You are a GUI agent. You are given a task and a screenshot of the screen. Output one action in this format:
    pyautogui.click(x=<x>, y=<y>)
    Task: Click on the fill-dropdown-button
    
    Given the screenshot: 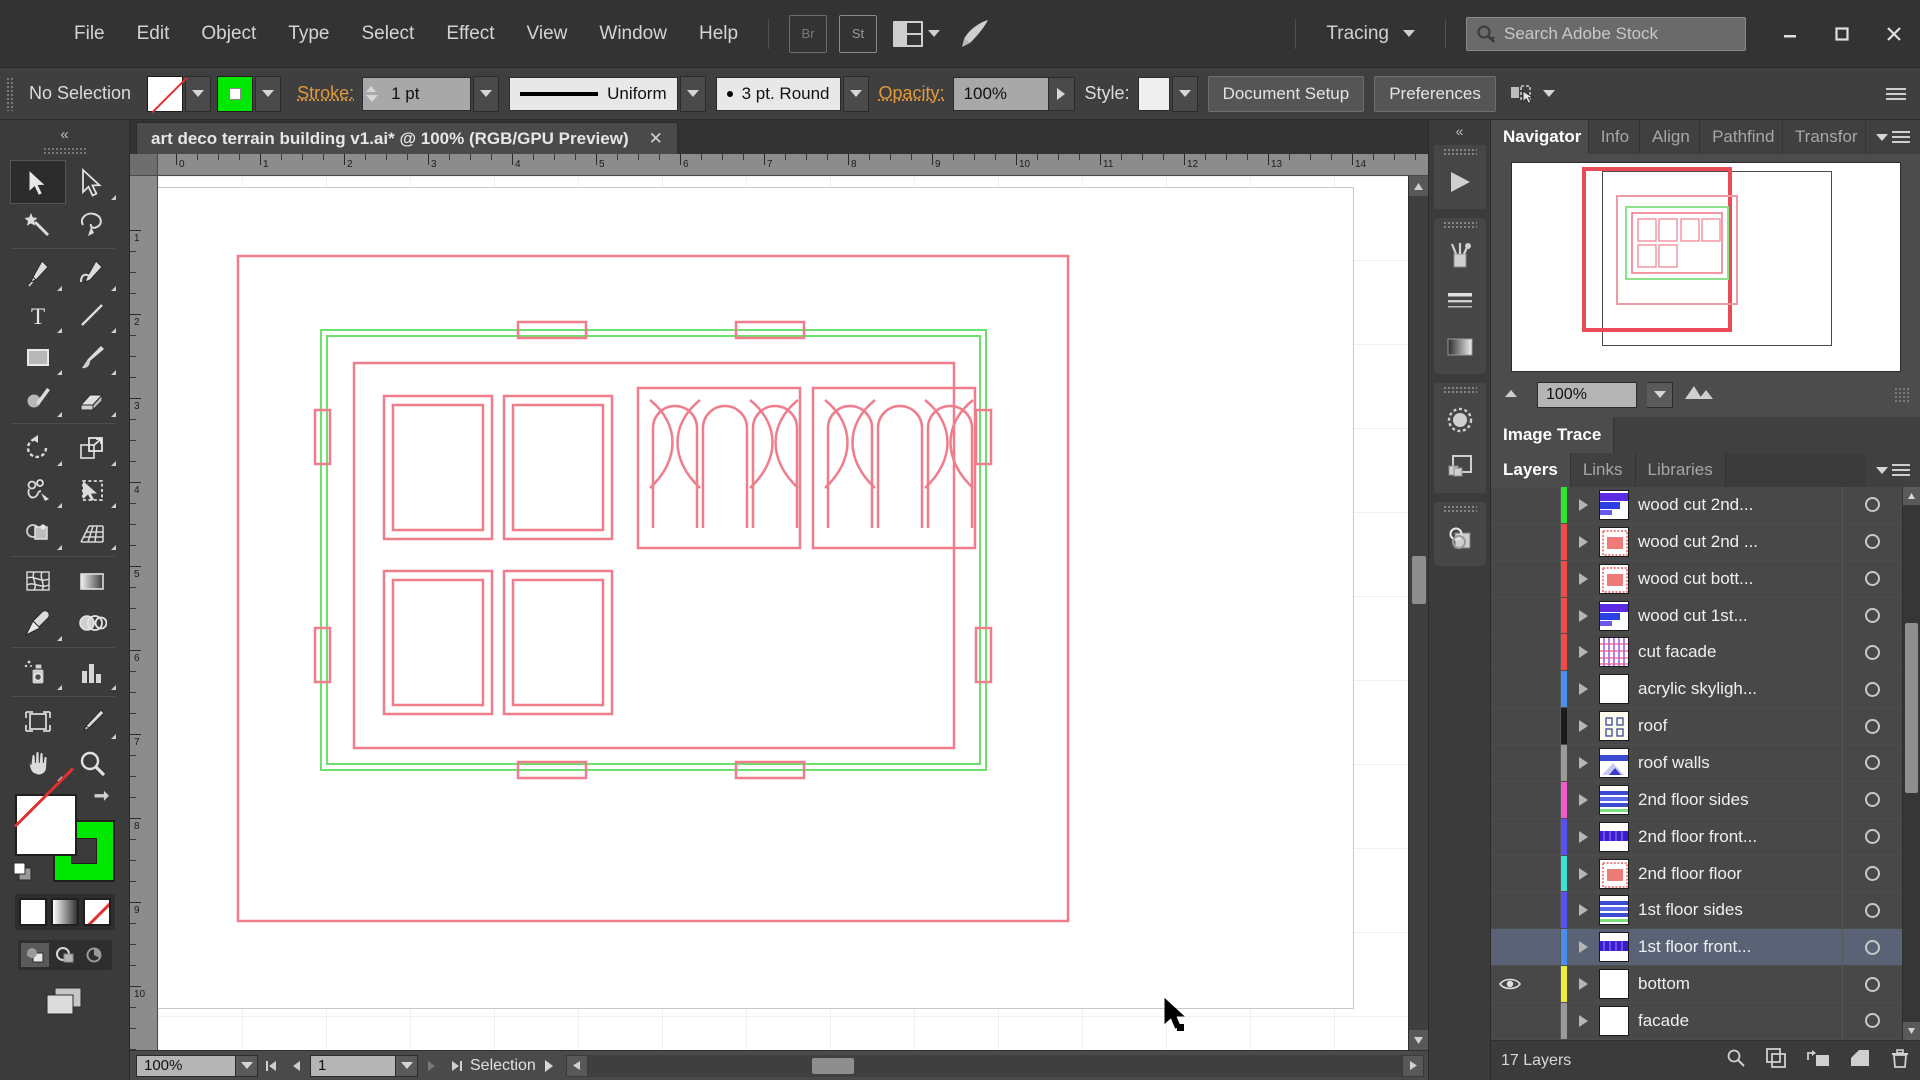 What is the action you would take?
    pyautogui.click(x=198, y=93)
    